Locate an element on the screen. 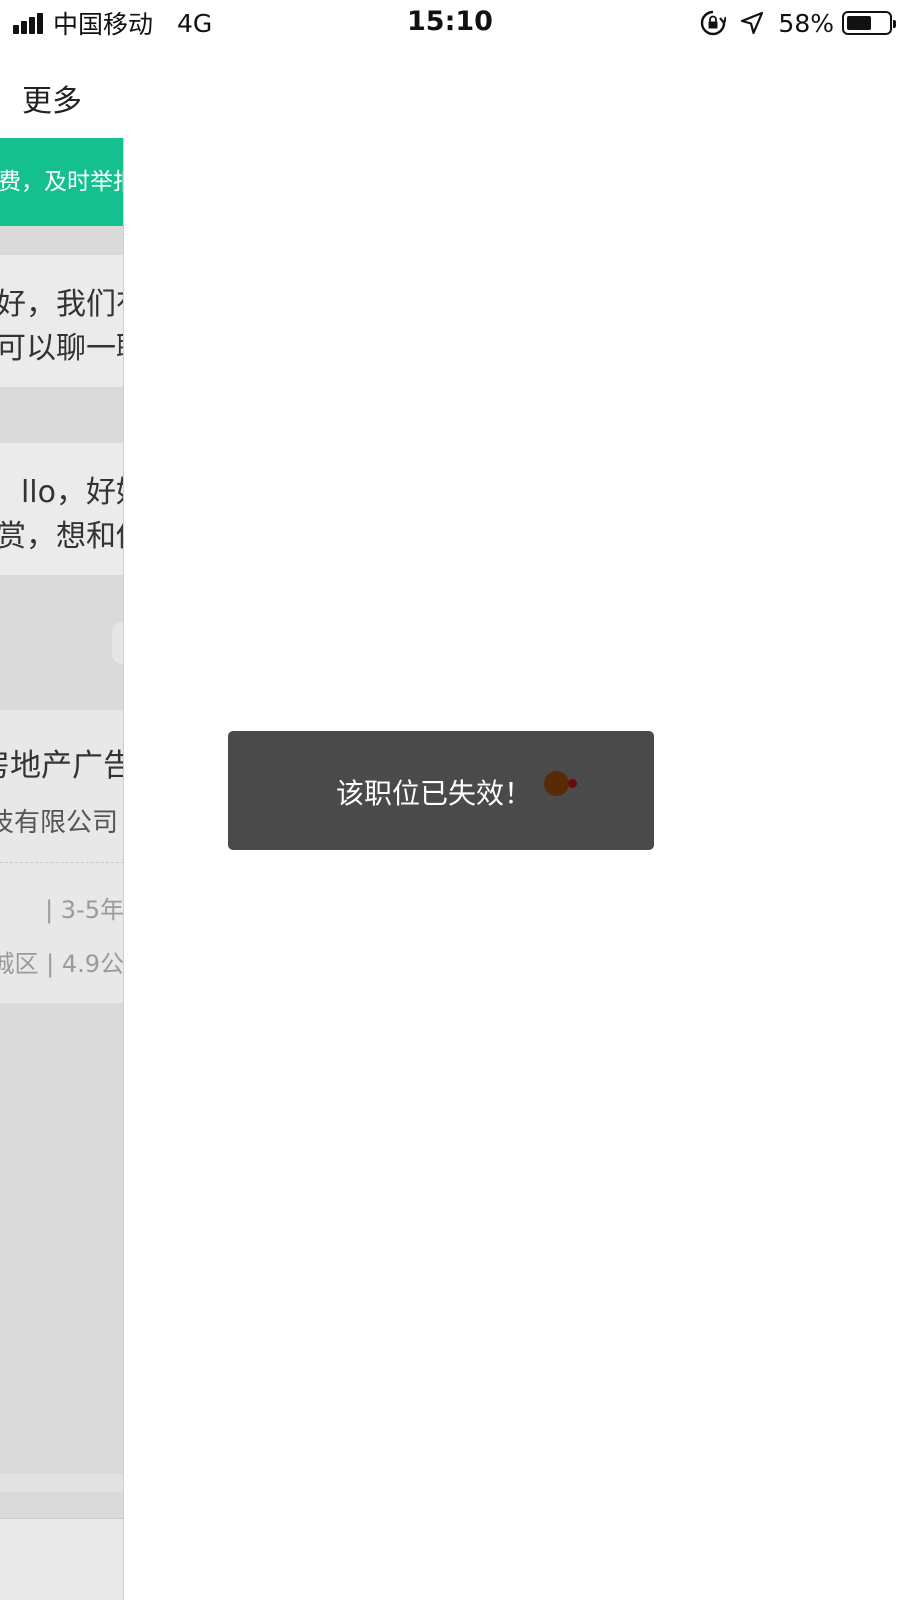 This screenshot has height=1600, width=900. orientation-lock-icon is located at coordinates (714, 23).